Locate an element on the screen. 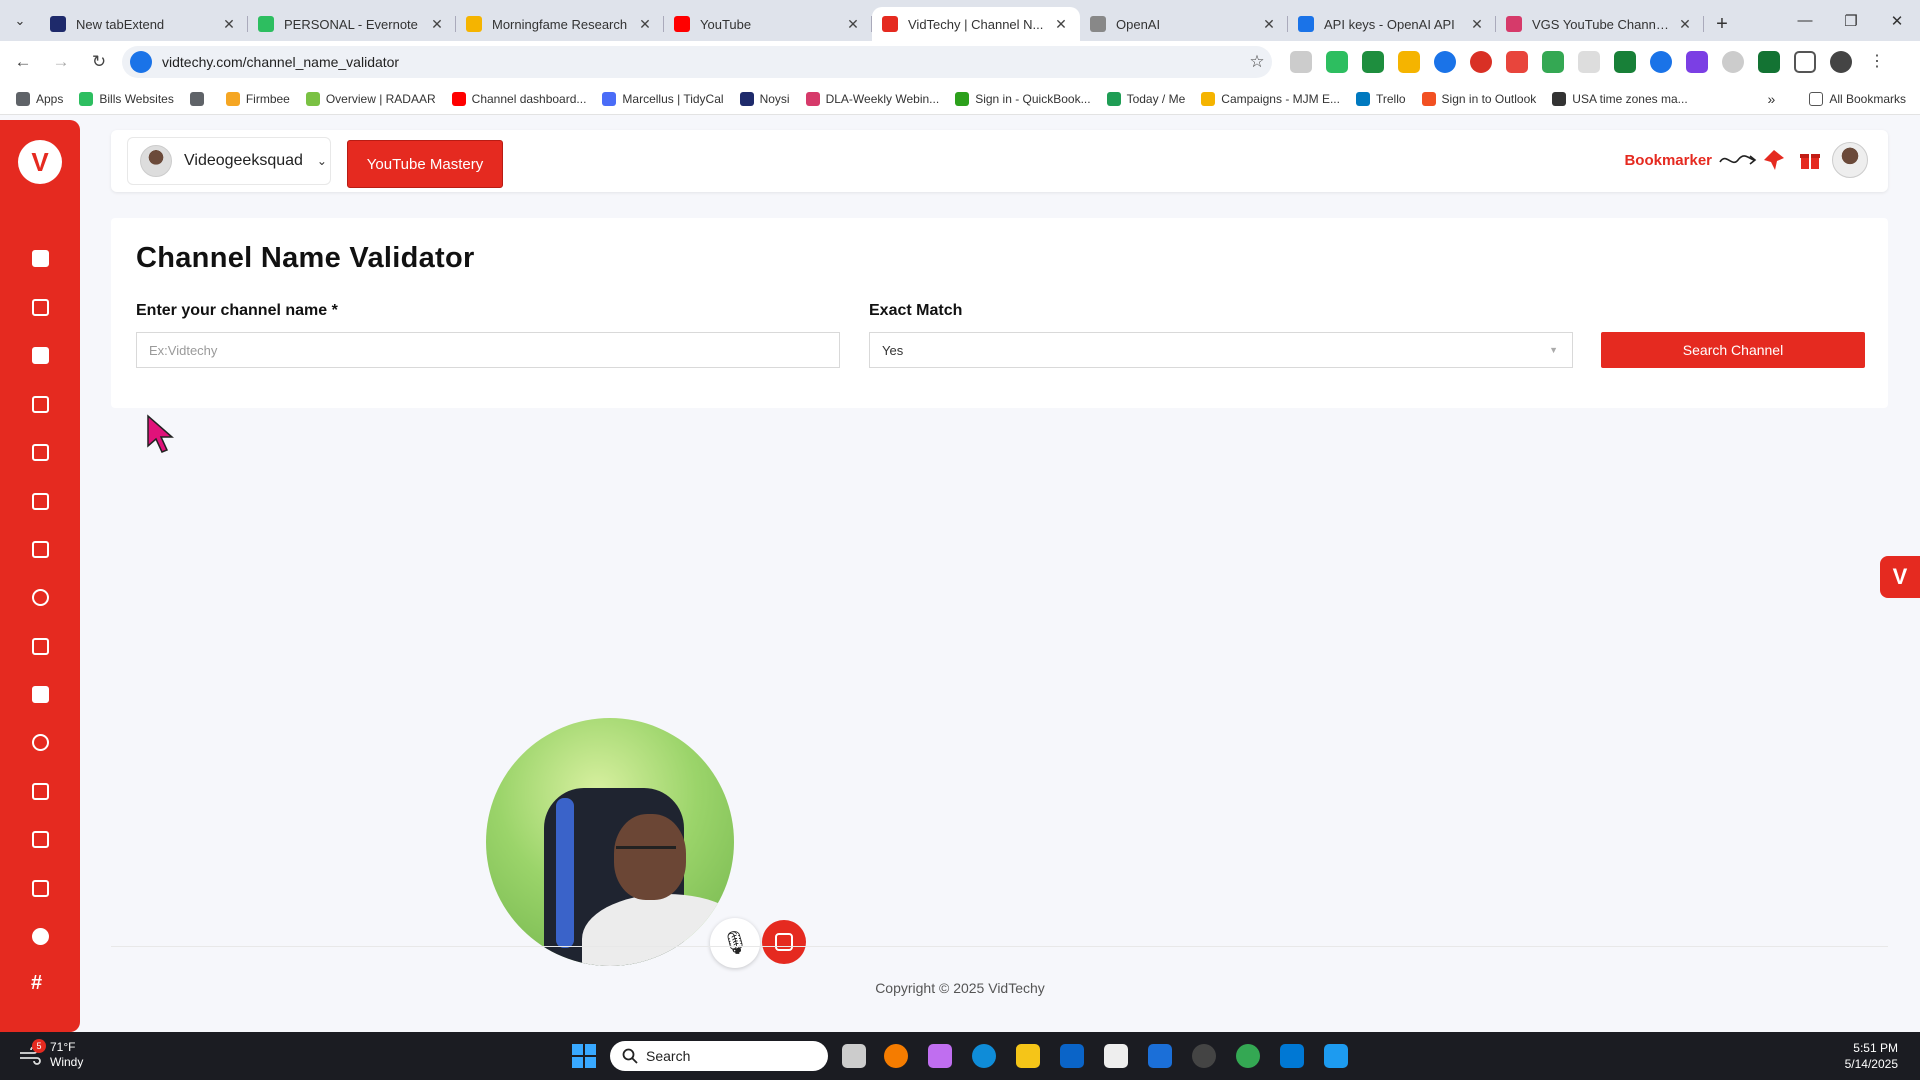 The width and height of the screenshot is (1920, 1080). vidtechy-logo-icon: V is located at coordinates (40, 162).